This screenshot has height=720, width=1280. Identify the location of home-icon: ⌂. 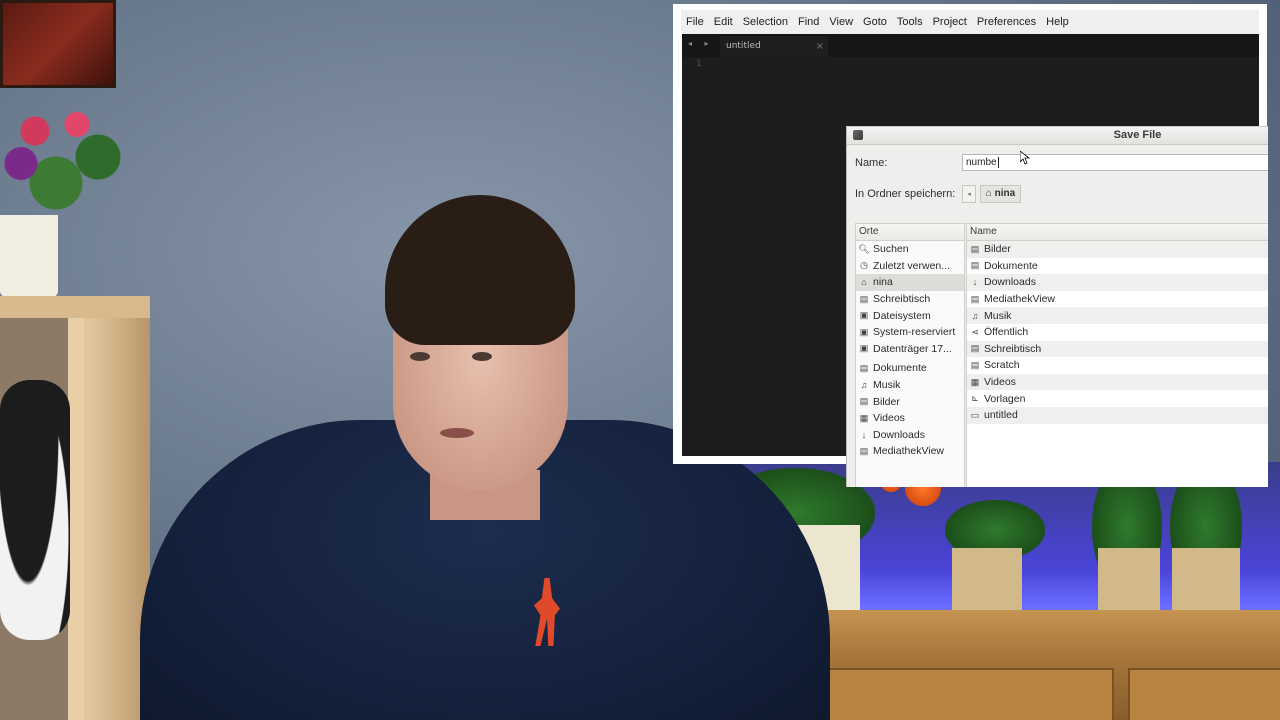
(864, 282).